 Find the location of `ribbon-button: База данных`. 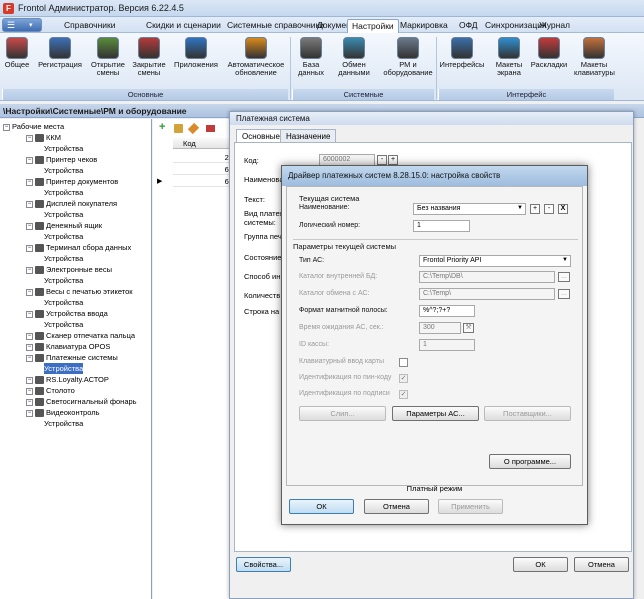

ribbon-button: База данных is located at coordinates (311, 61).